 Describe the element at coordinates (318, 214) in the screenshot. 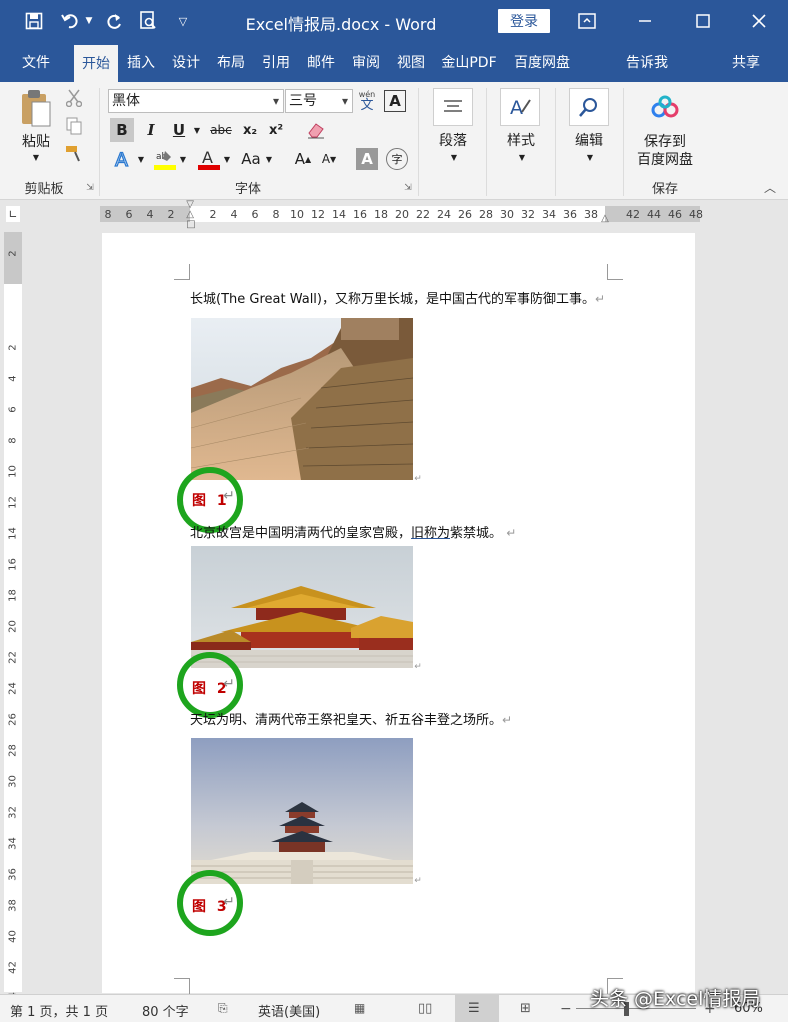

I see `ruler-number: 12` at that location.